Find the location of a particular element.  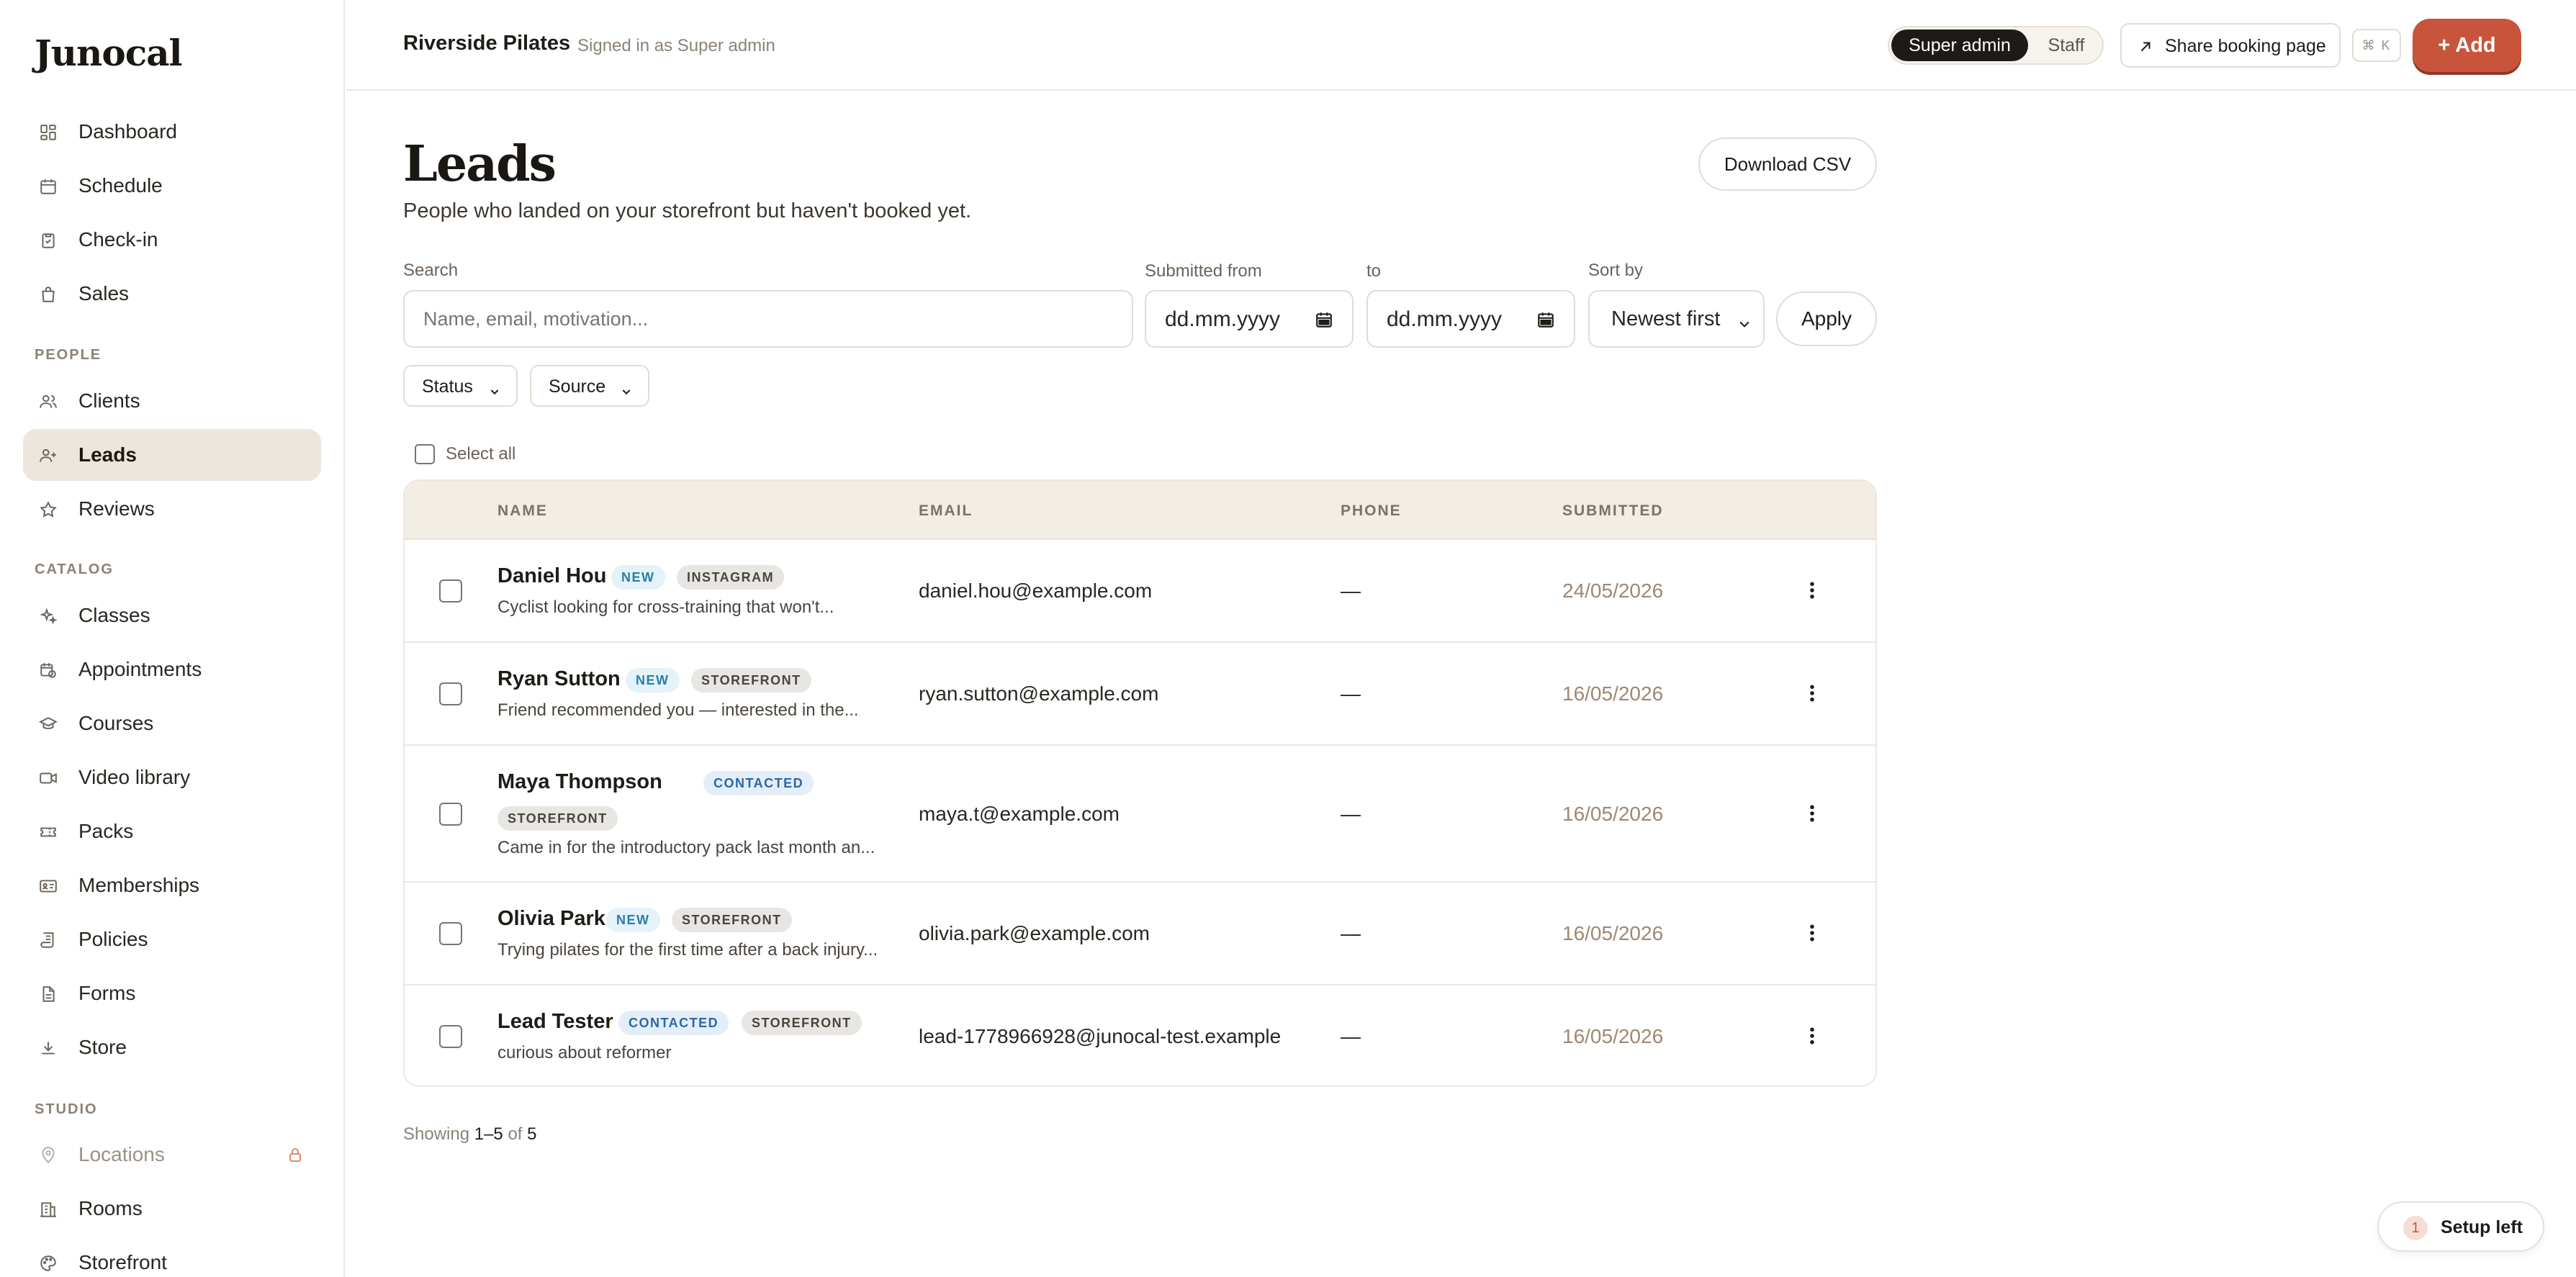

setup-left-button: 1 Setup left is located at coordinates (2460, 1226).